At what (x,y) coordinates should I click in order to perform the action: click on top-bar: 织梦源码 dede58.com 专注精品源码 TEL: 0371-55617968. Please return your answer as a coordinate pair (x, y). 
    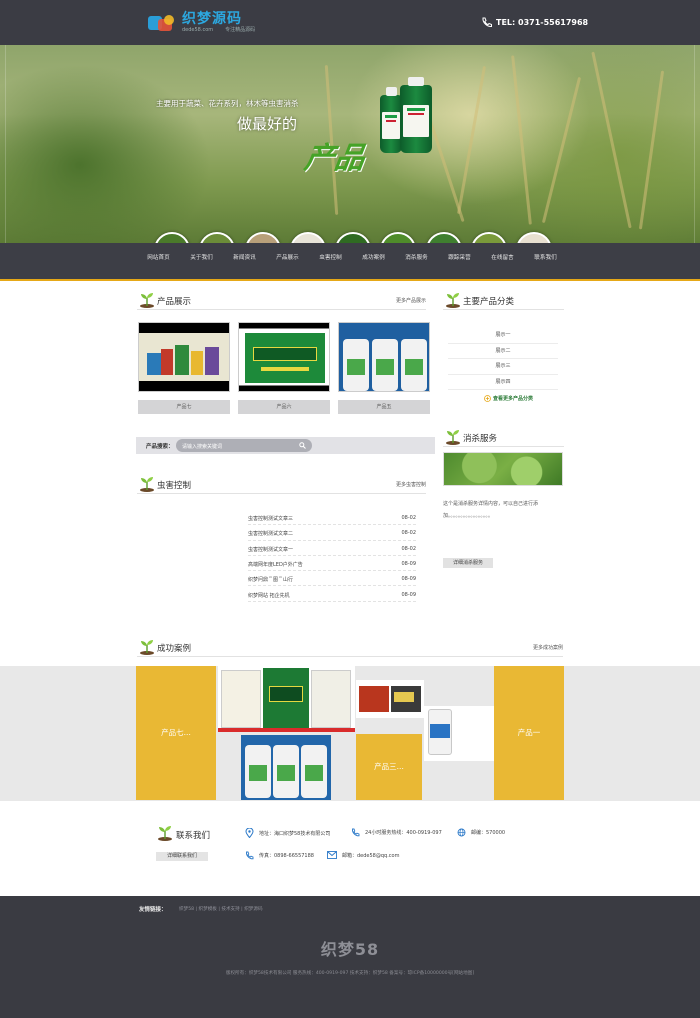
    Looking at the image, I should click on (350, 22).